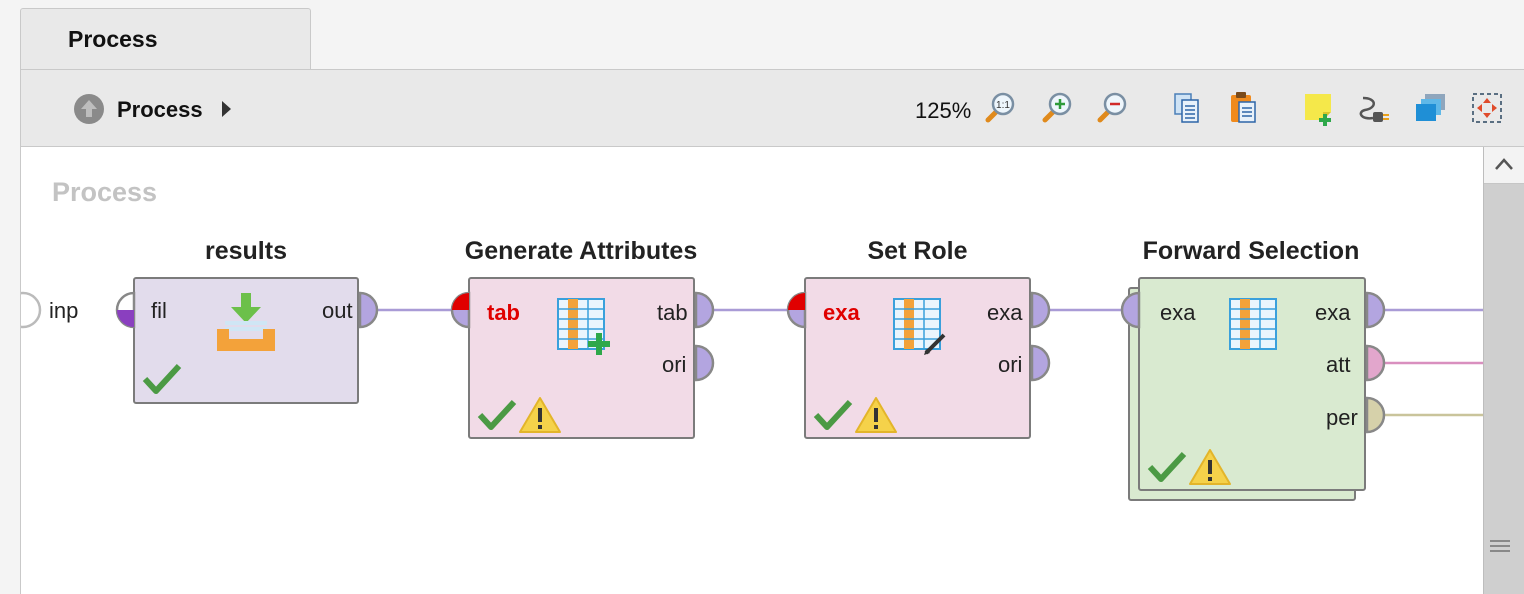 This screenshot has height=594, width=1524. I want to click on vertical-scrollbar, so click(1503, 370).